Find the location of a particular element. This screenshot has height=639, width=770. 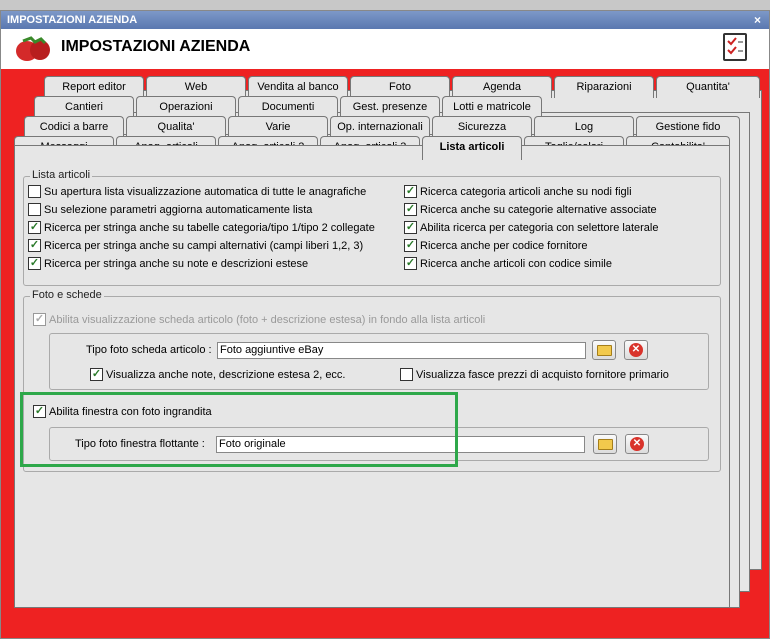

tab-foto: Foto is located at coordinates (400, 87).